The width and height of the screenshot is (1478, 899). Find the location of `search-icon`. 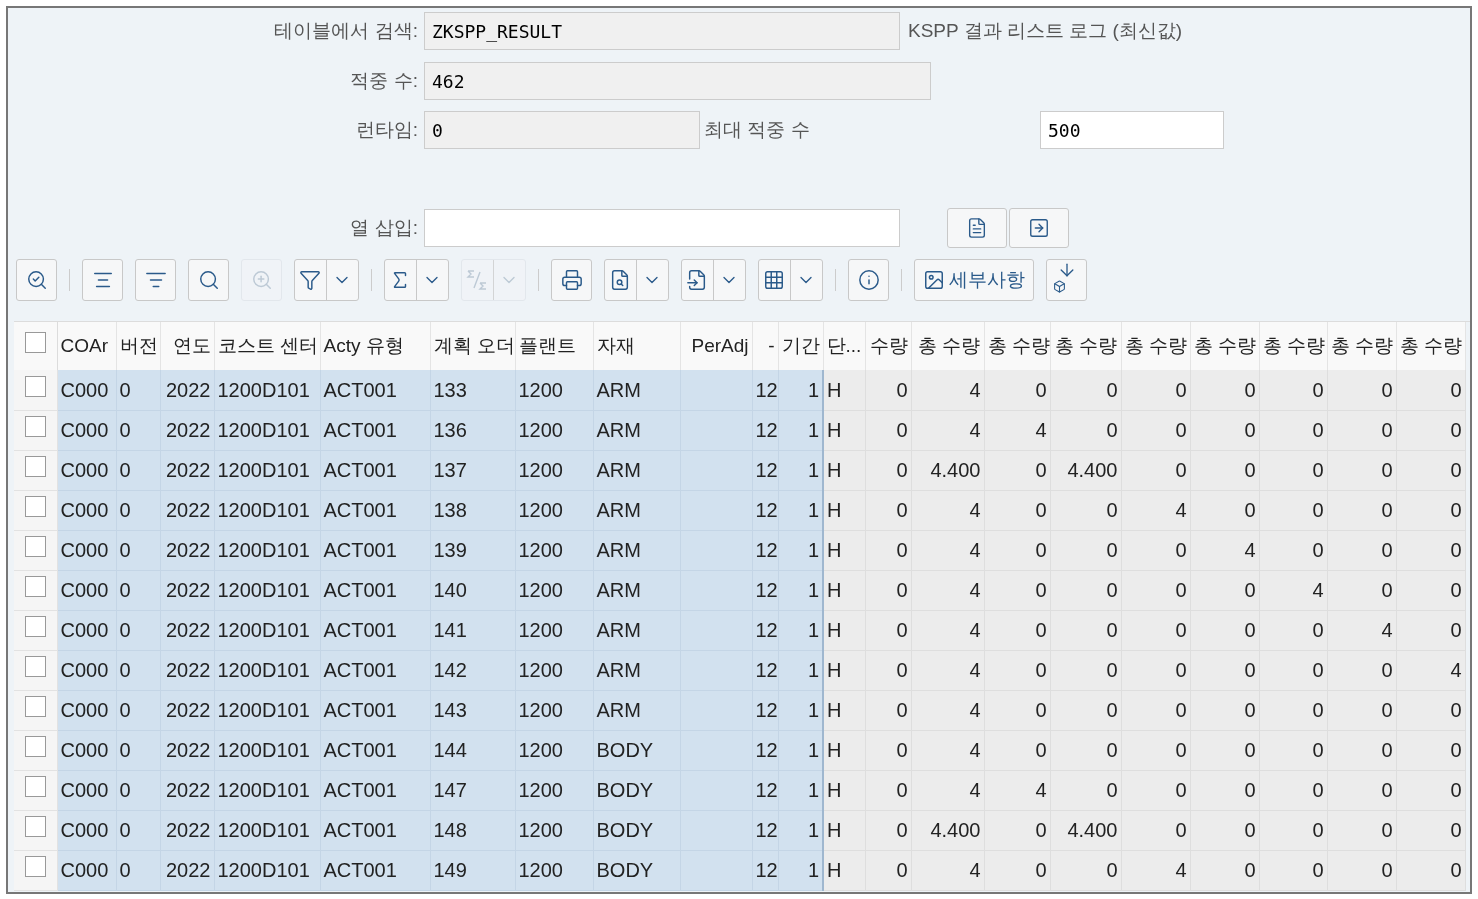

search-icon is located at coordinates (208, 280).